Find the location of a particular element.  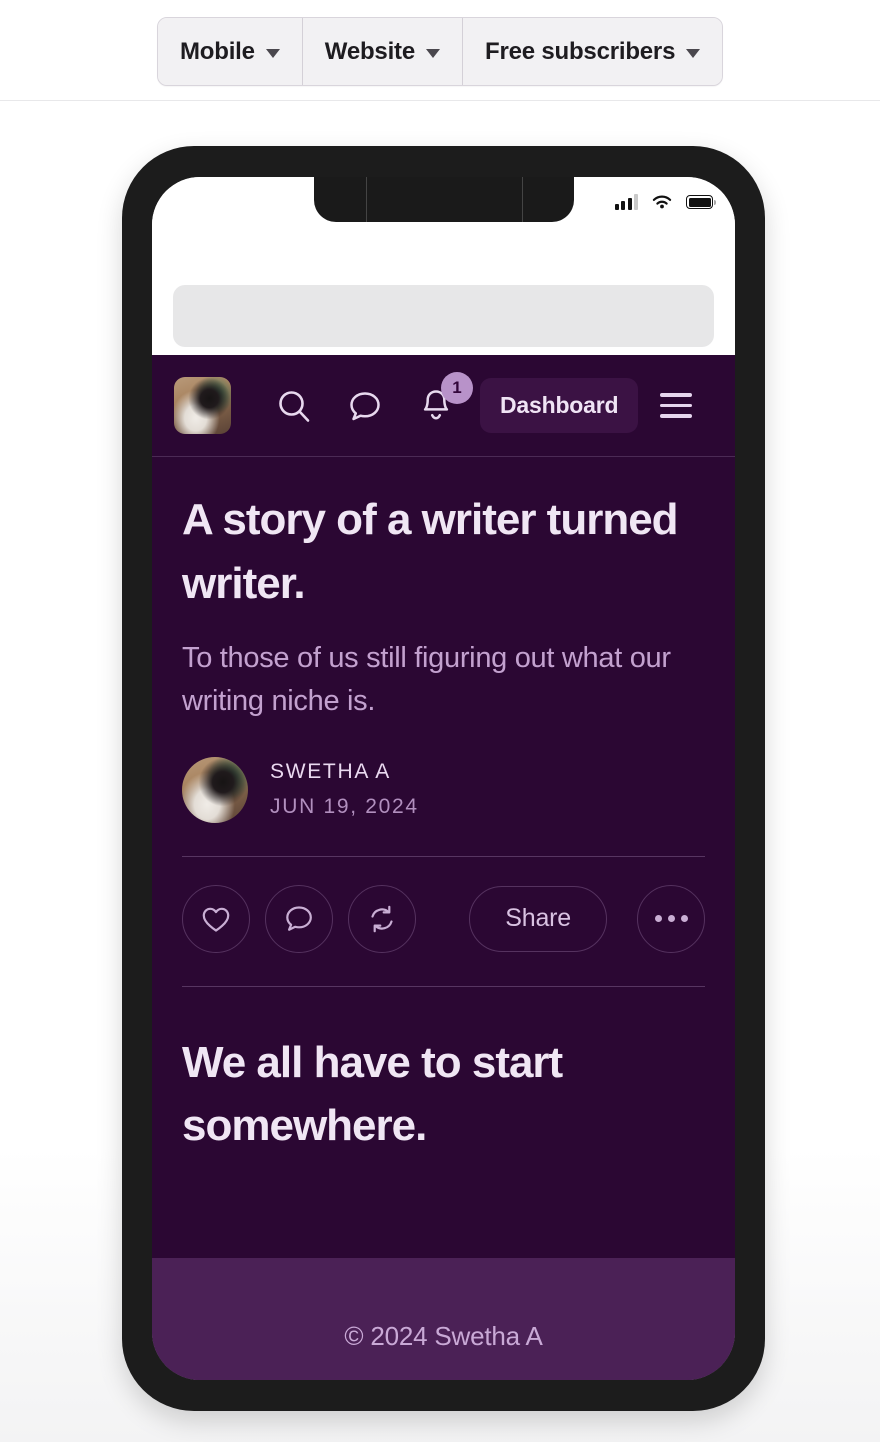

heart-icon is located at coordinates (216, 918).